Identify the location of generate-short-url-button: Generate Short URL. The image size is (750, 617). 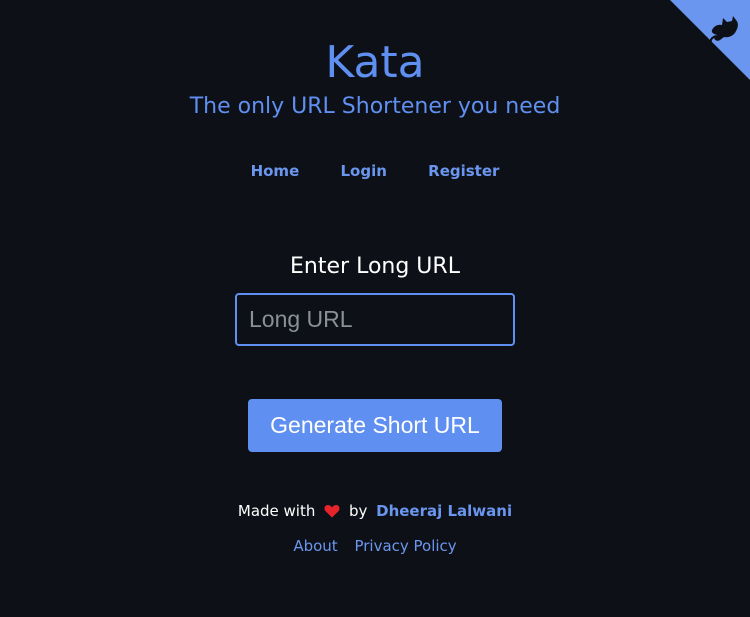
(375, 425).